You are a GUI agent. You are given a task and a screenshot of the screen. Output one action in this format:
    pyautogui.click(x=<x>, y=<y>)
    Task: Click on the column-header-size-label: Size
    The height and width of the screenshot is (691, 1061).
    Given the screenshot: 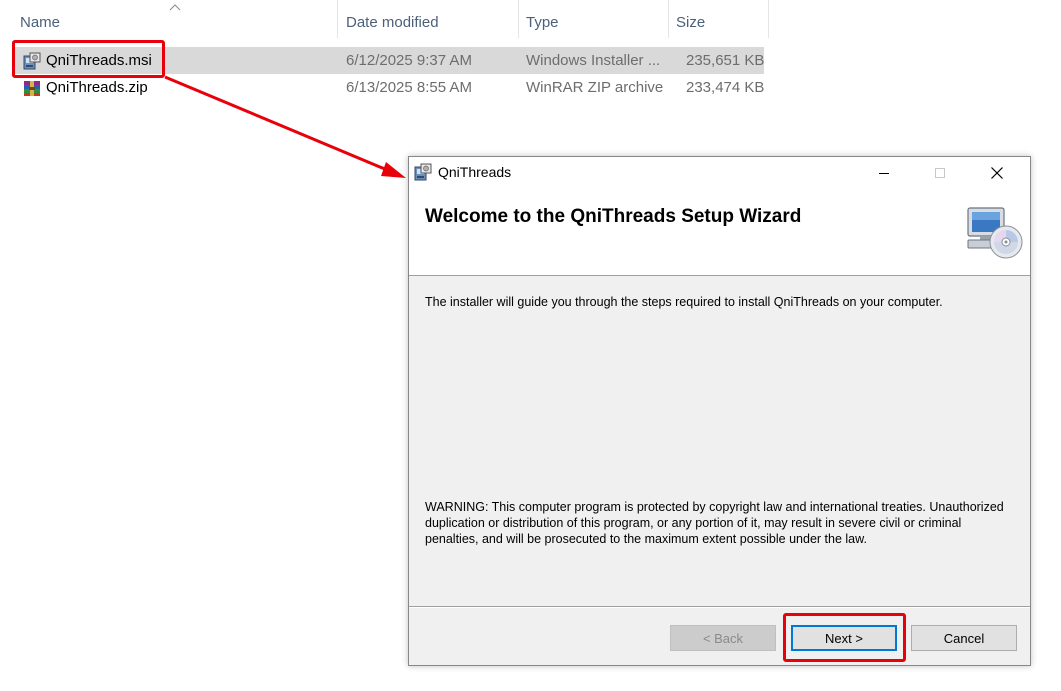 What is the action you would take?
    pyautogui.click(x=691, y=22)
    